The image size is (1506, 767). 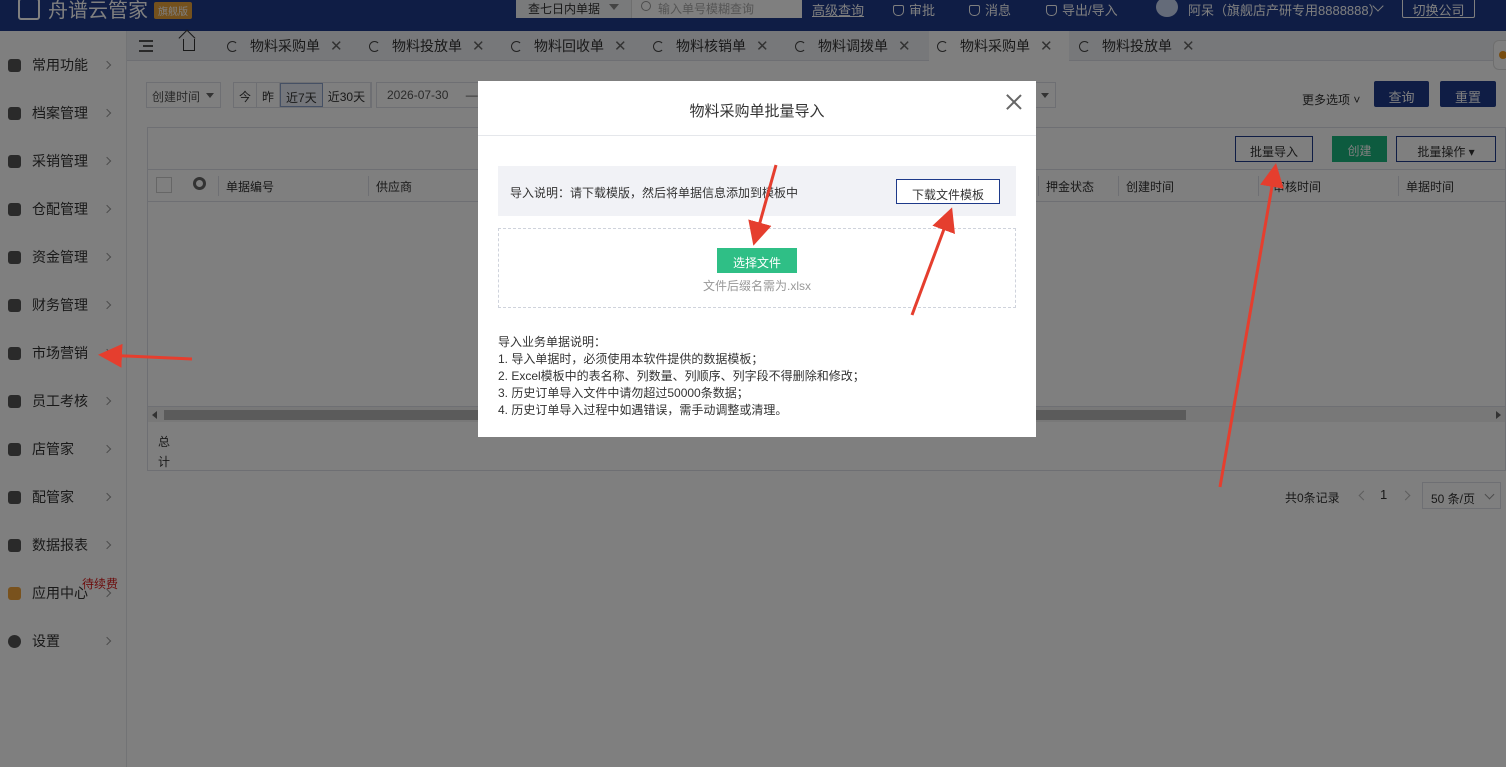 I want to click on close-icon, so click(x=1014, y=102).